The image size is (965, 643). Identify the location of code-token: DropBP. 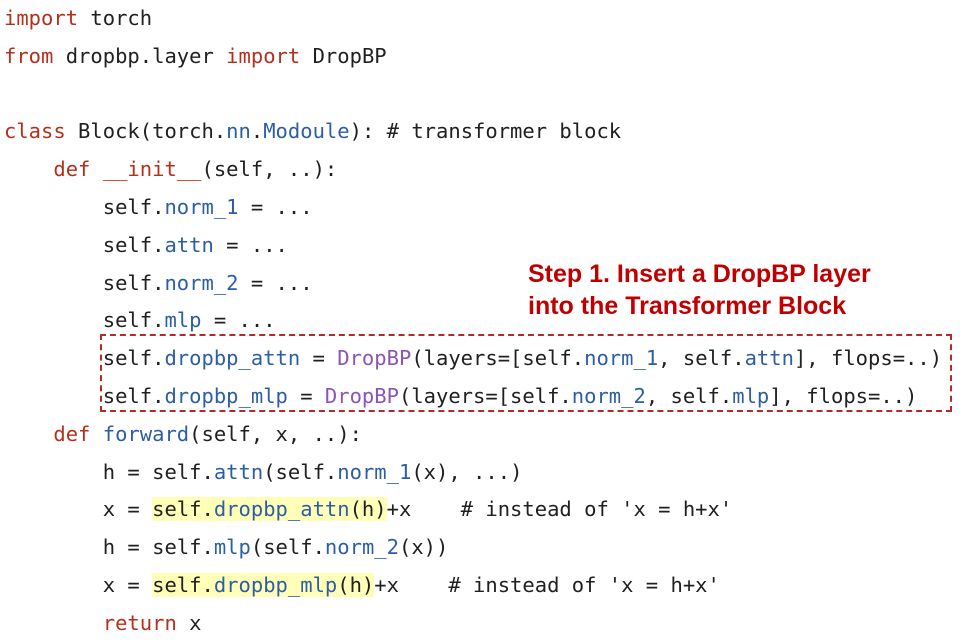
(343, 55).